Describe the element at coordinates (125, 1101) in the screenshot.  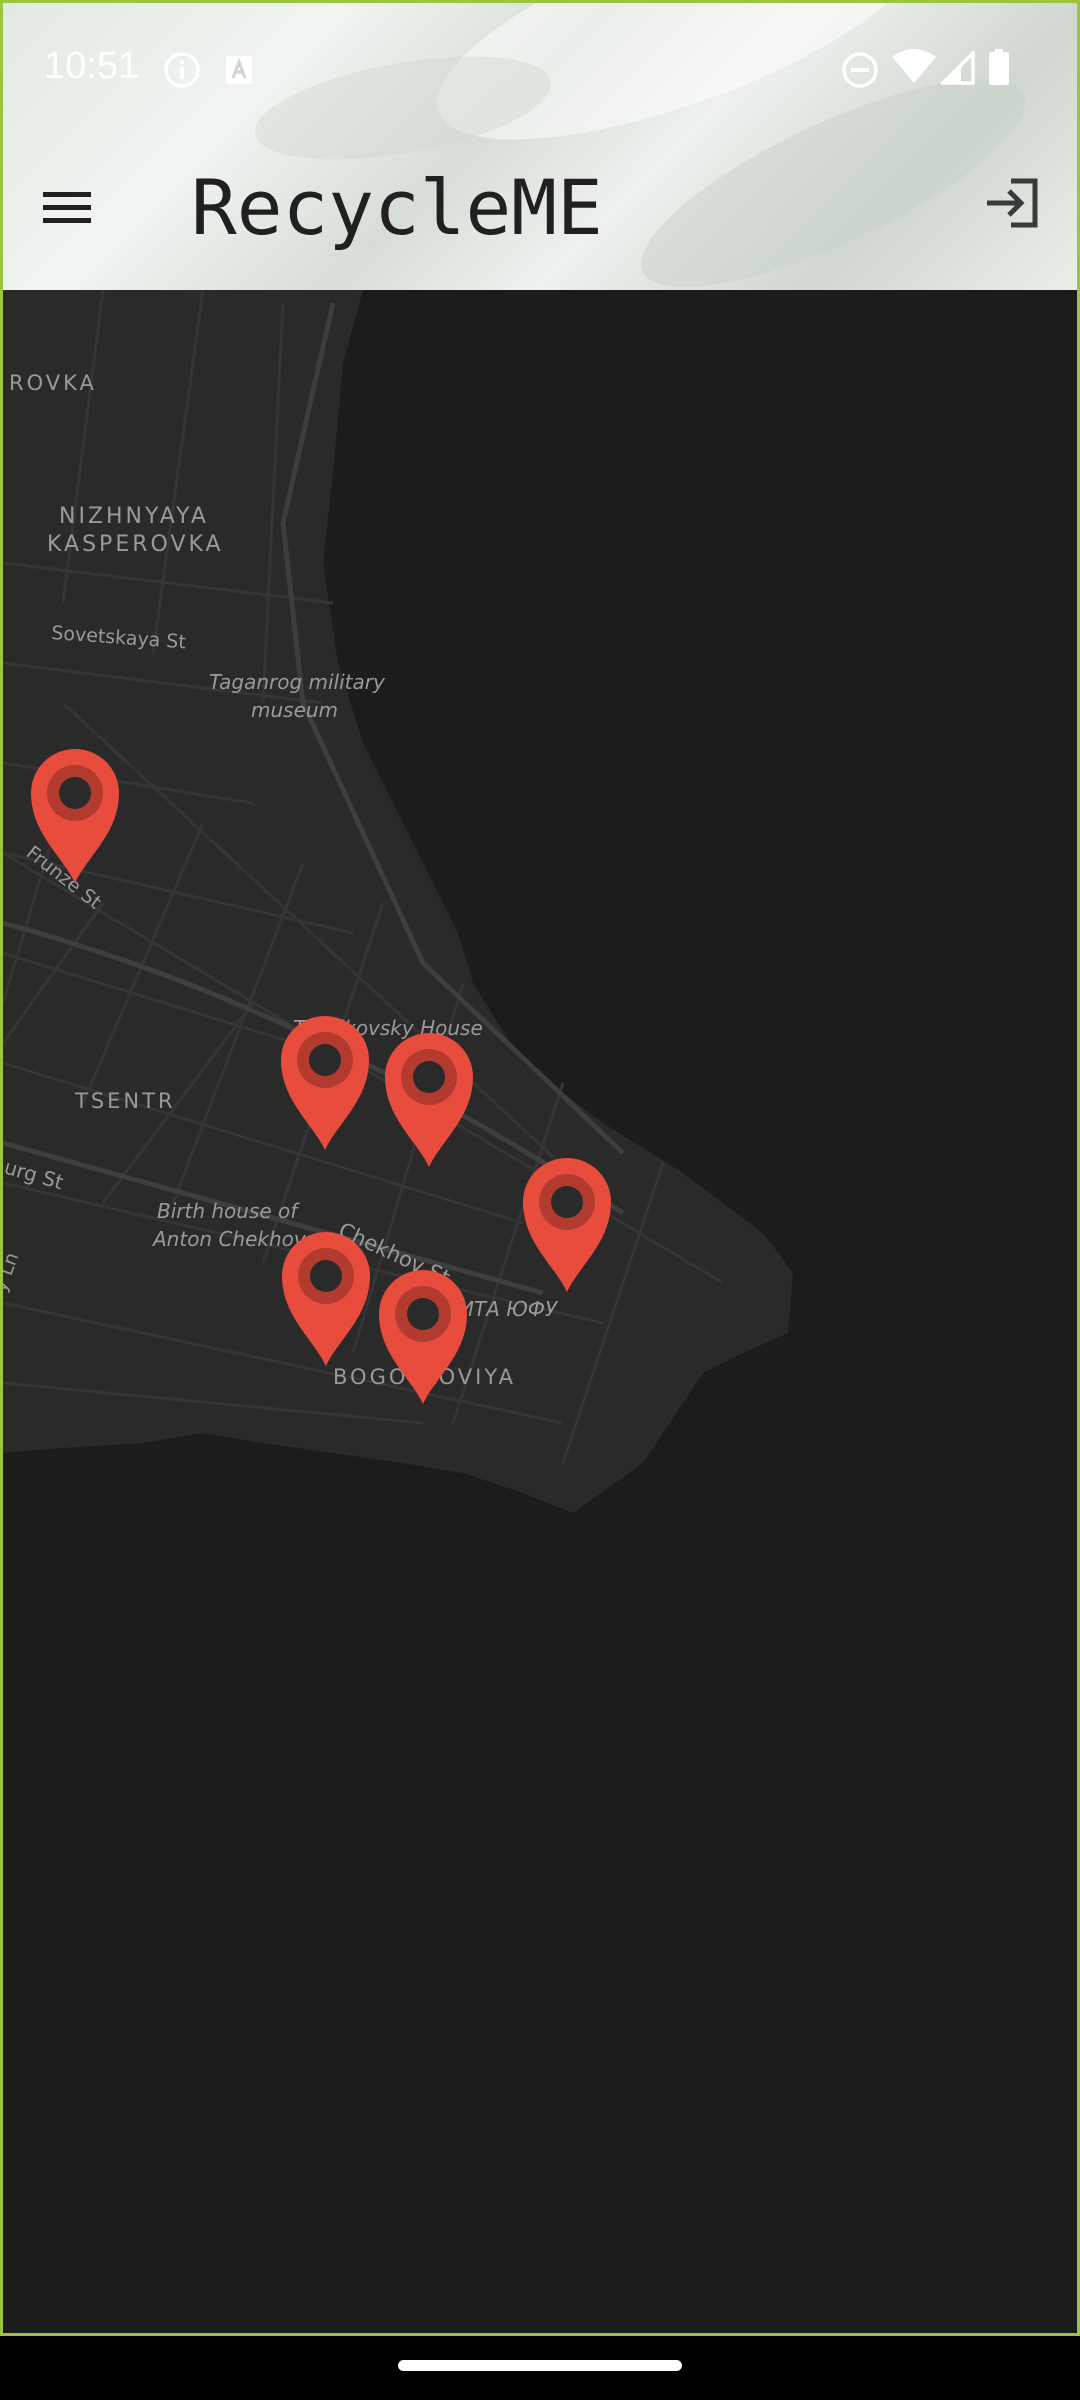
I see `map-label: TSENTR` at that location.